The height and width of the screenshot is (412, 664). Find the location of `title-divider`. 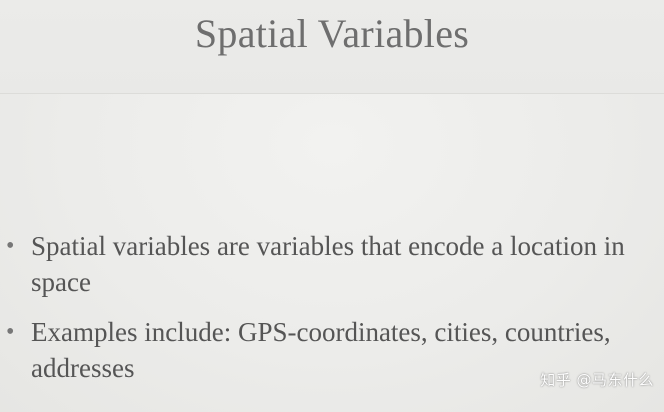

title-divider is located at coordinates (332, 93).